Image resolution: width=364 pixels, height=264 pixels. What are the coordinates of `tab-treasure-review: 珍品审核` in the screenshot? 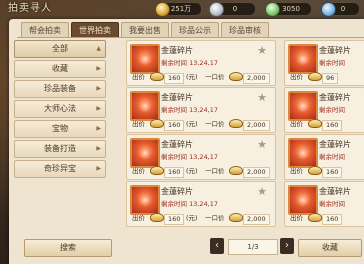 It's located at (245, 30).